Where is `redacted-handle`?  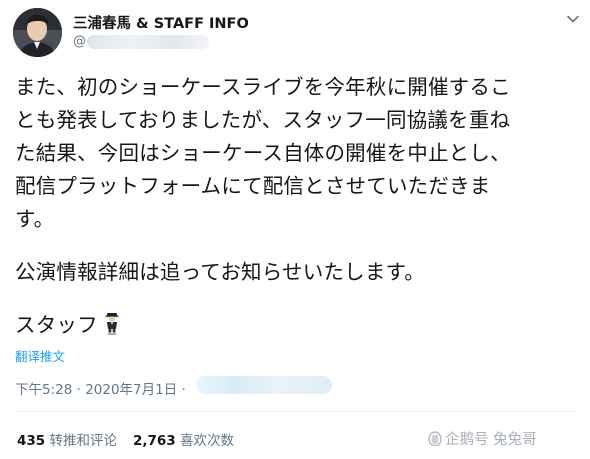
redacted-handle is located at coordinates (148, 42).